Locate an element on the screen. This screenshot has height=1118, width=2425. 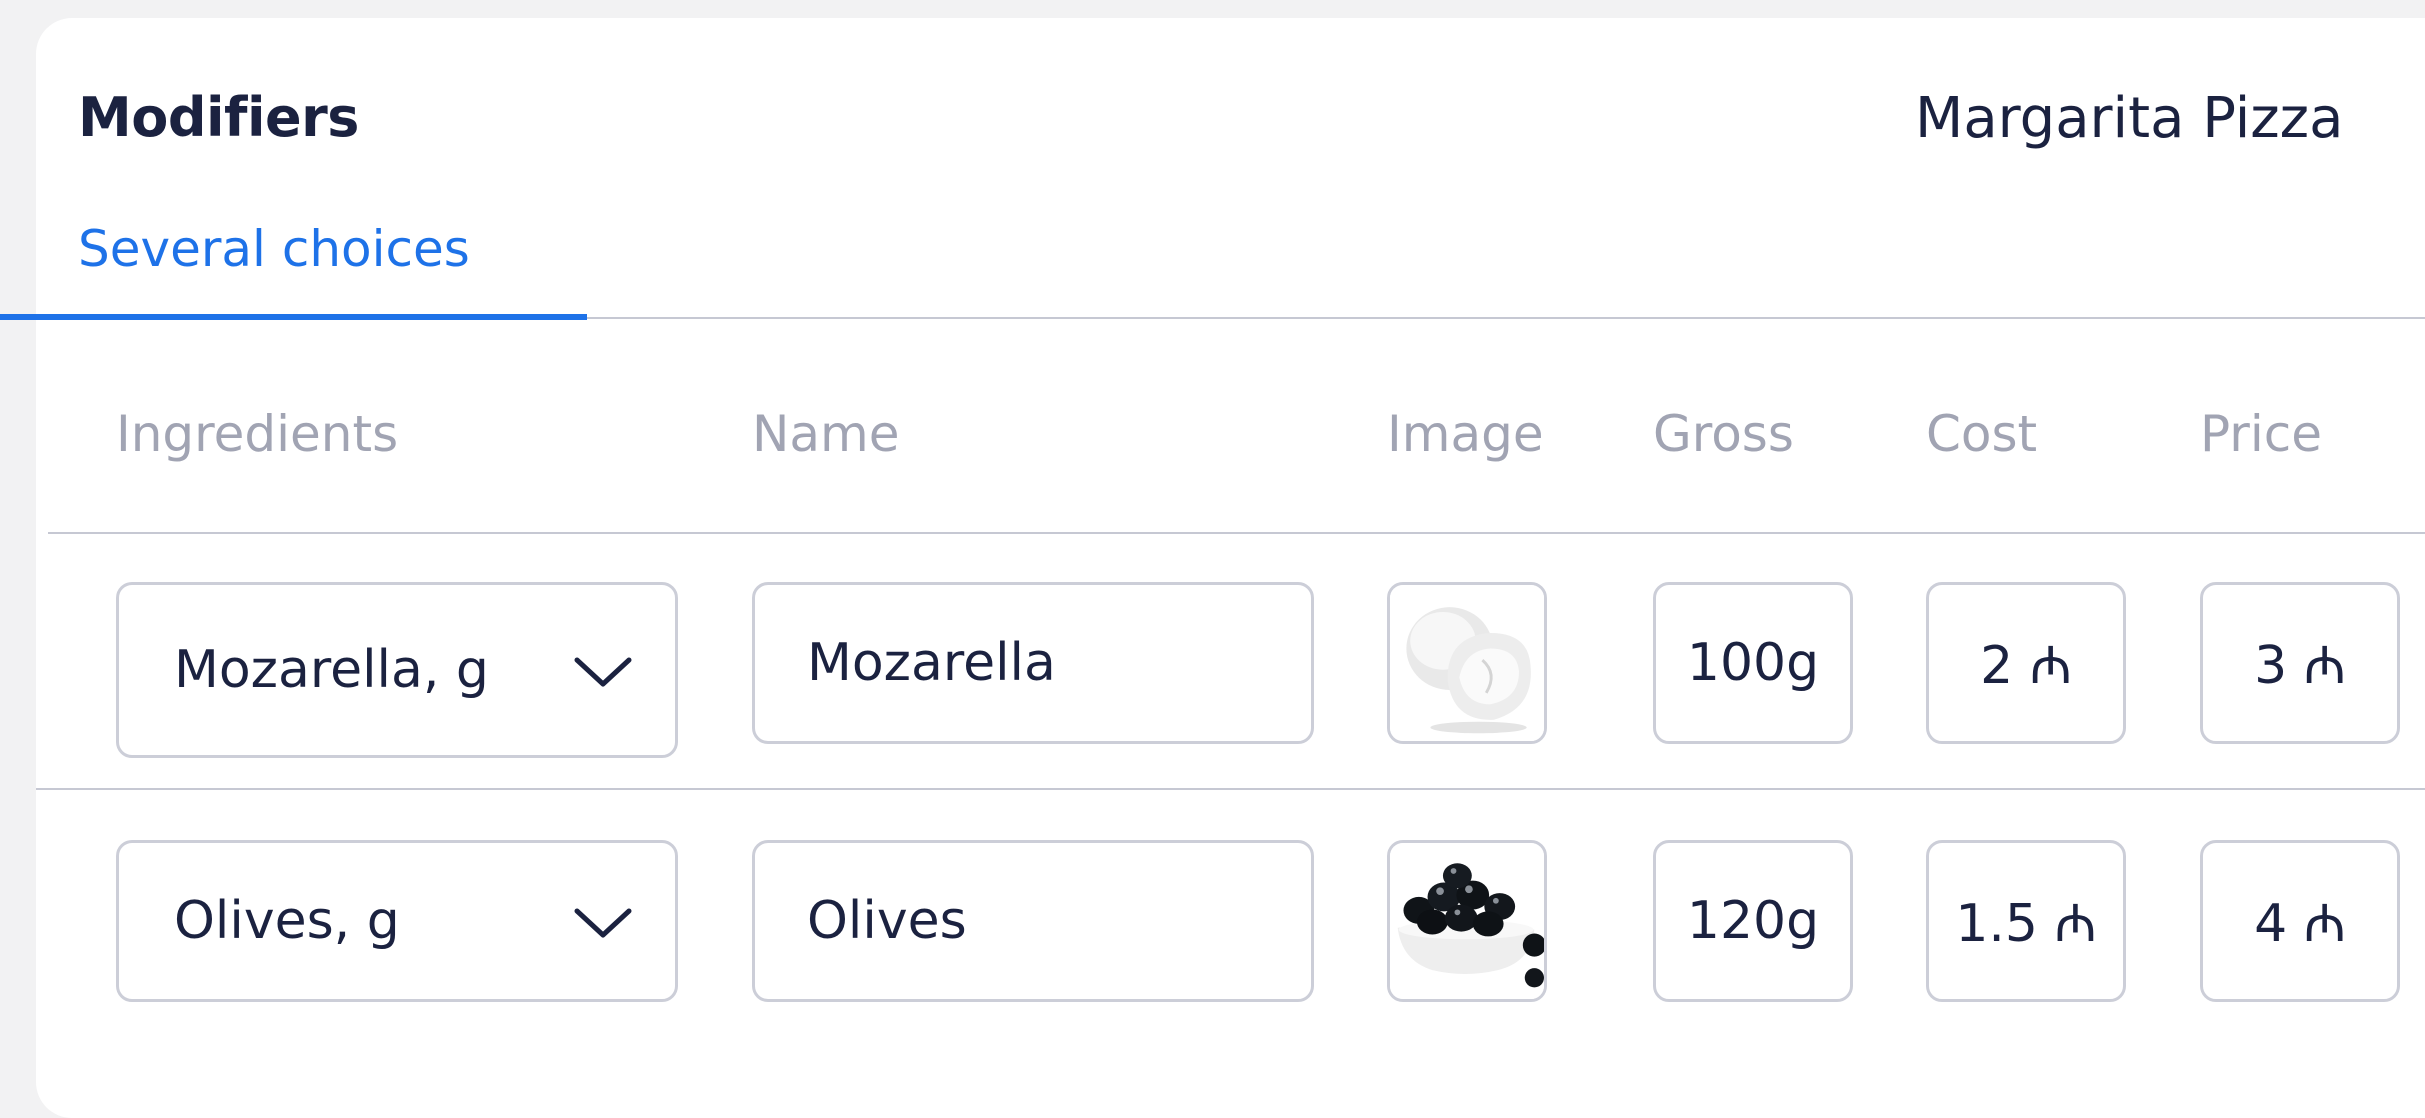
price-value: 3 ₼ is located at coordinates (2300, 665).